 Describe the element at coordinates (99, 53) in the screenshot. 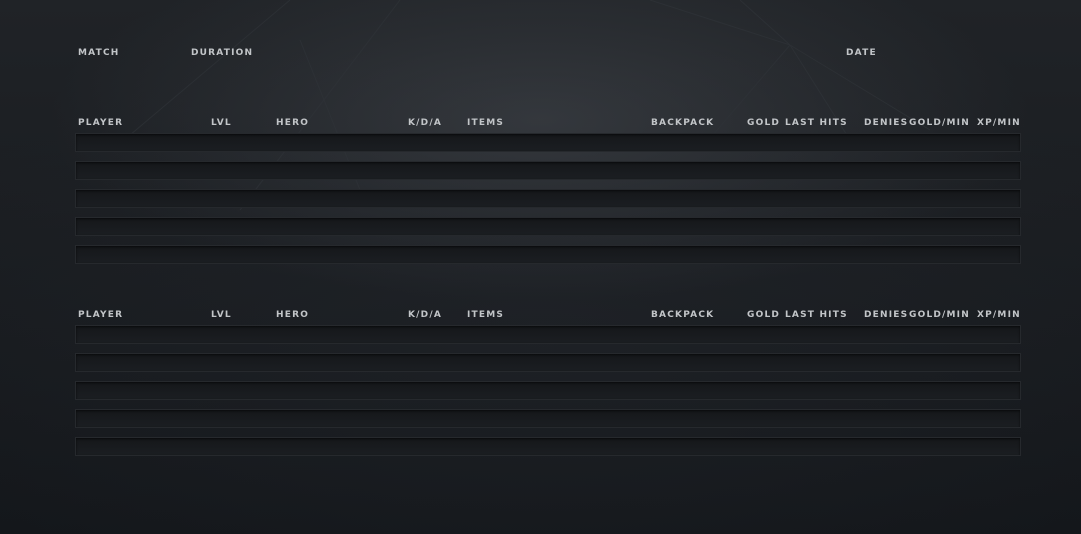

I see `match-label: MATCH` at that location.